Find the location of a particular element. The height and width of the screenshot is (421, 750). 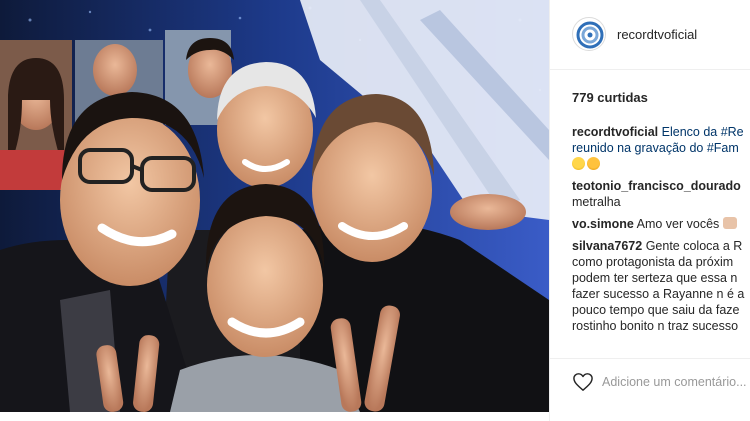

post-footer is located at coordinates (650, 389).